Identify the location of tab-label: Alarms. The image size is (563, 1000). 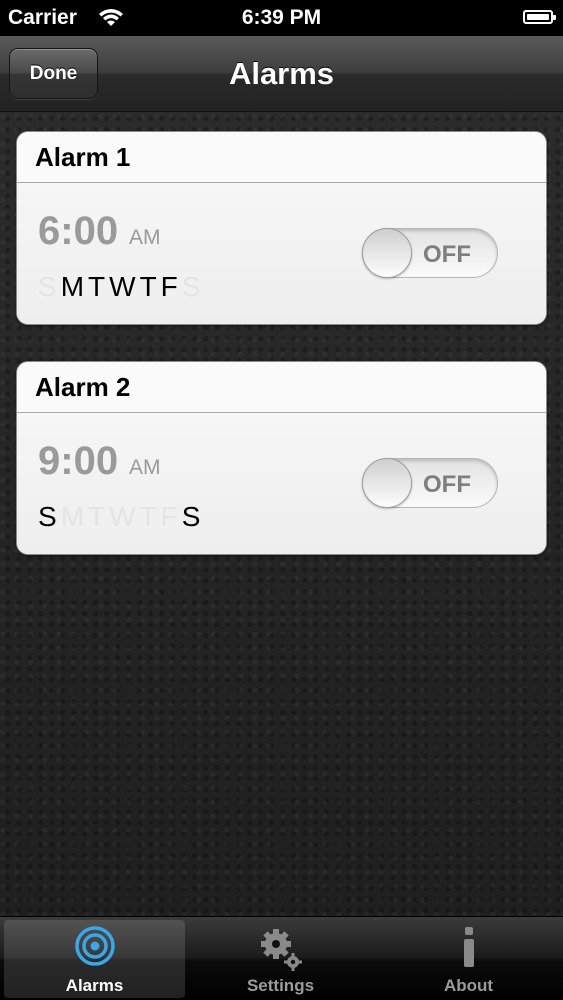
(94, 985).